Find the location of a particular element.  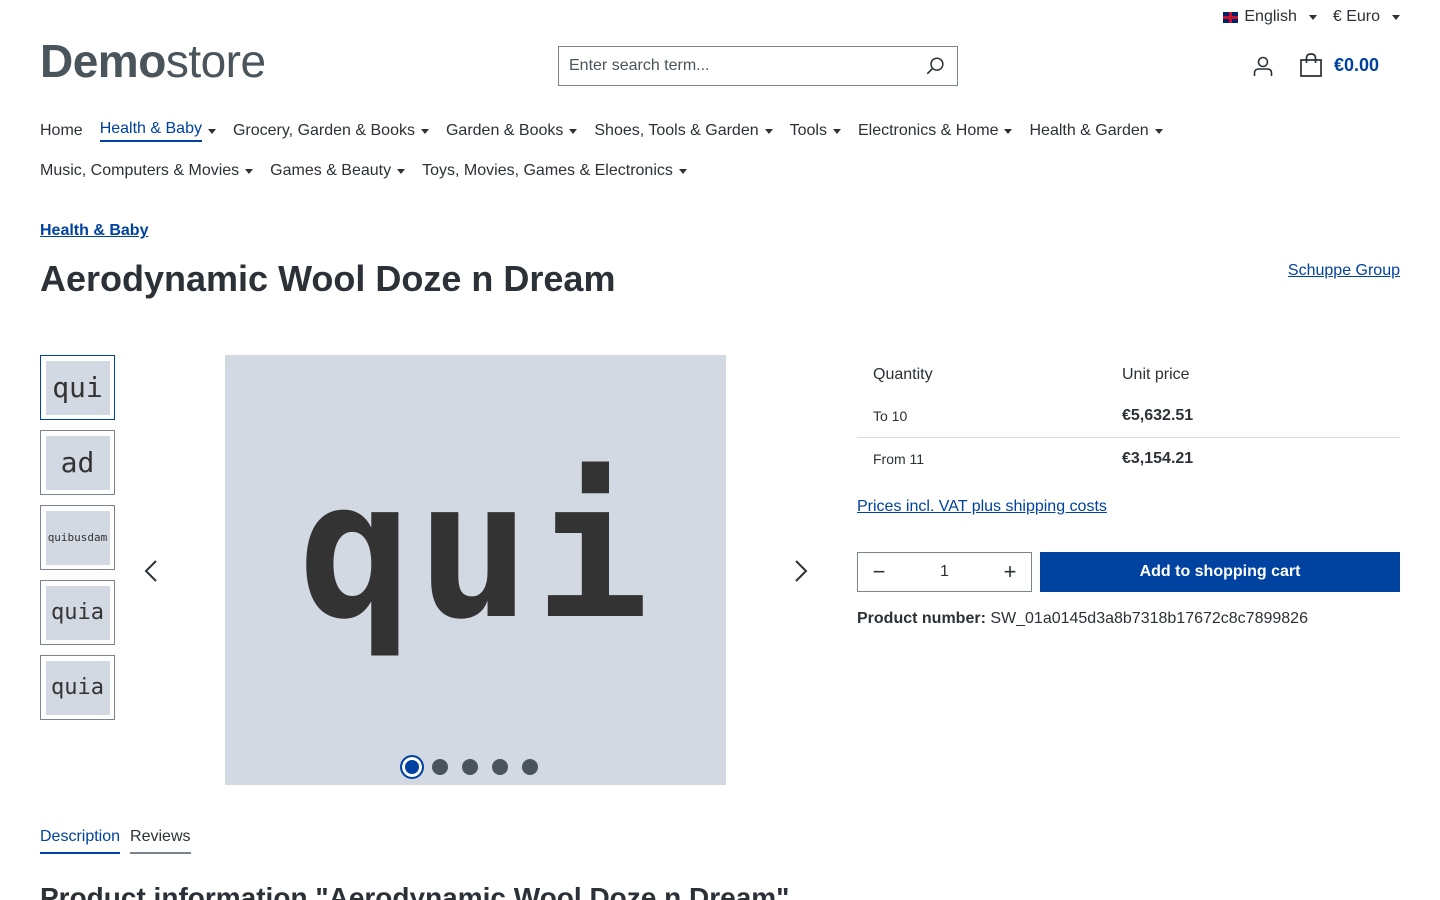

nav-label: Health & Garden is located at coordinates (1089, 130).